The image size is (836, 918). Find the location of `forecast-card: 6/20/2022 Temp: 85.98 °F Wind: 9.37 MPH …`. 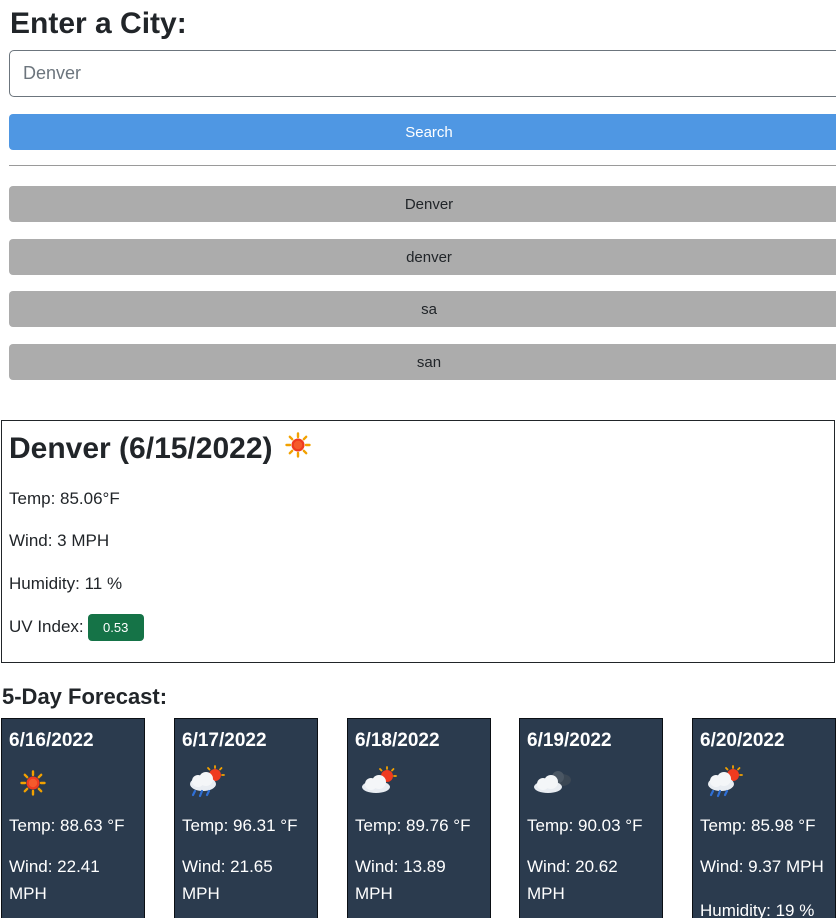

forecast-card: 6/20/2022 Temp: 85.98 °F Wind: 9.37 MPH … is located at coordinates (764, 818).